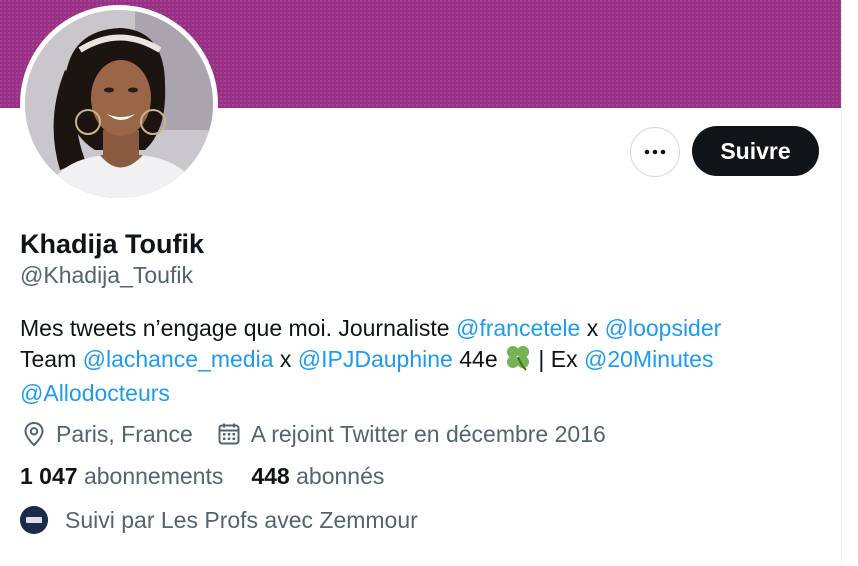 The image size is (858, 566). Describe the element at coordinates (478, 359) in the screenshot. I see `bio-text: 44e` at that location.